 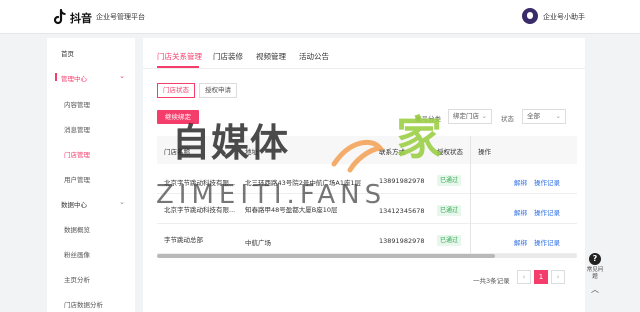 I want to click on faq-label: 常见问题, so click(x=595, y=274).